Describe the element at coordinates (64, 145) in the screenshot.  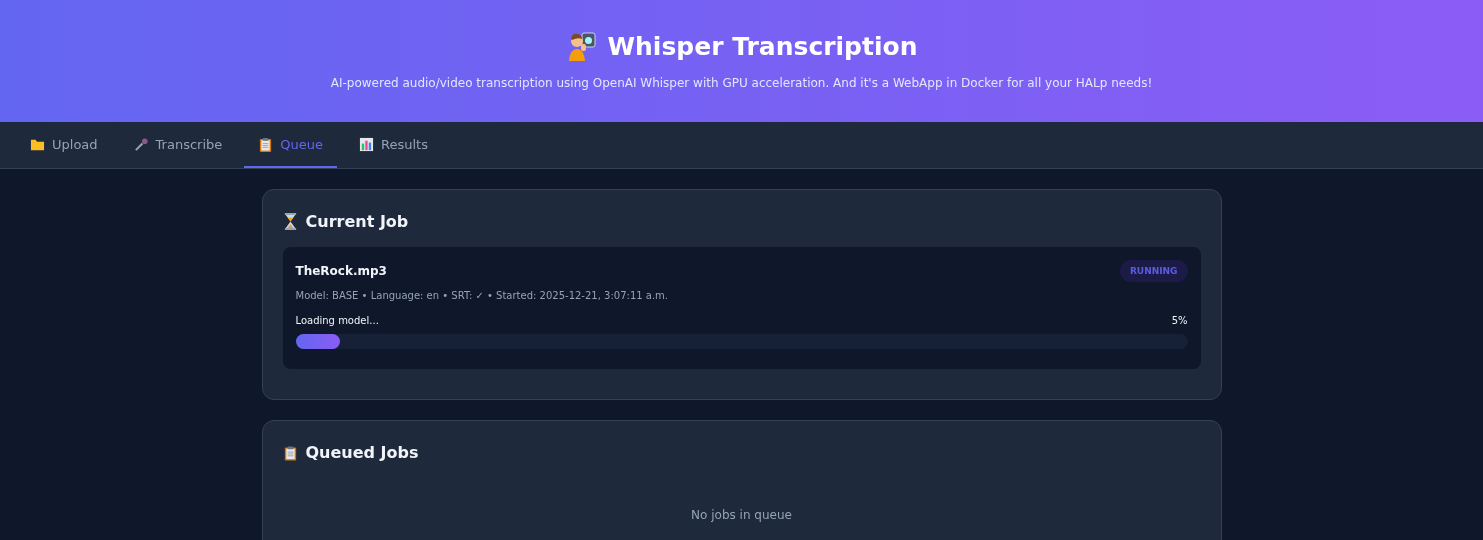
I see `tab: Upload` at that location.